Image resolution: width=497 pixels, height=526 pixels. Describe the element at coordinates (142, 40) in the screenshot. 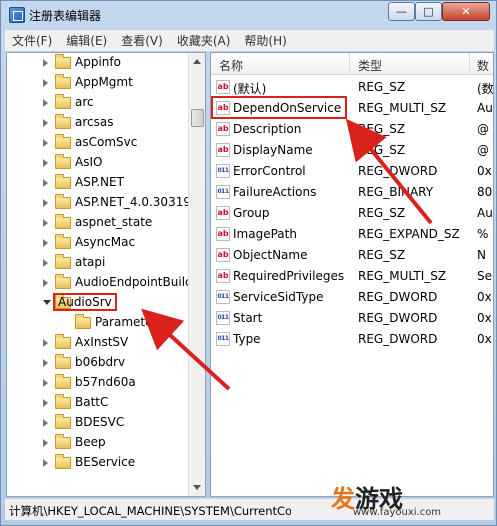

I see `menu-view: 查看(V)` at that location.